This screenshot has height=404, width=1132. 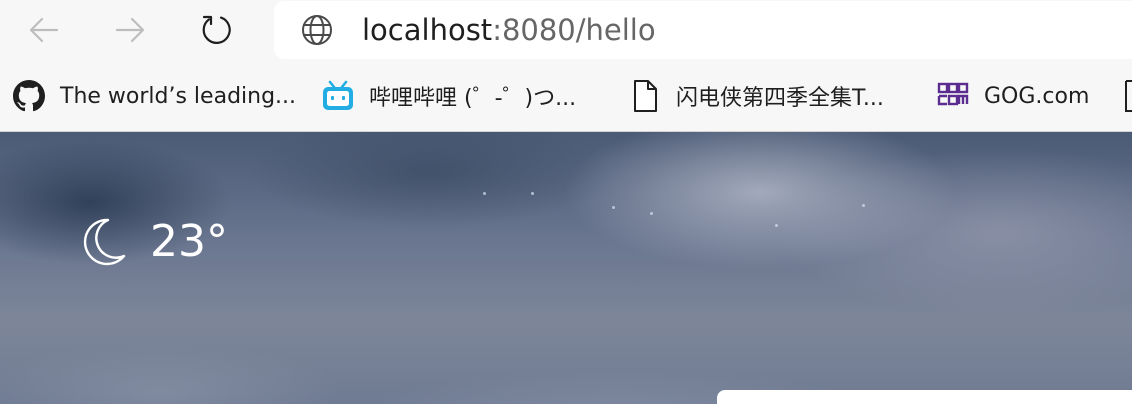 What do you see at coordinates (924, 397) in the screenshot?
I see `content-panel` at bounding box center [924, 397].